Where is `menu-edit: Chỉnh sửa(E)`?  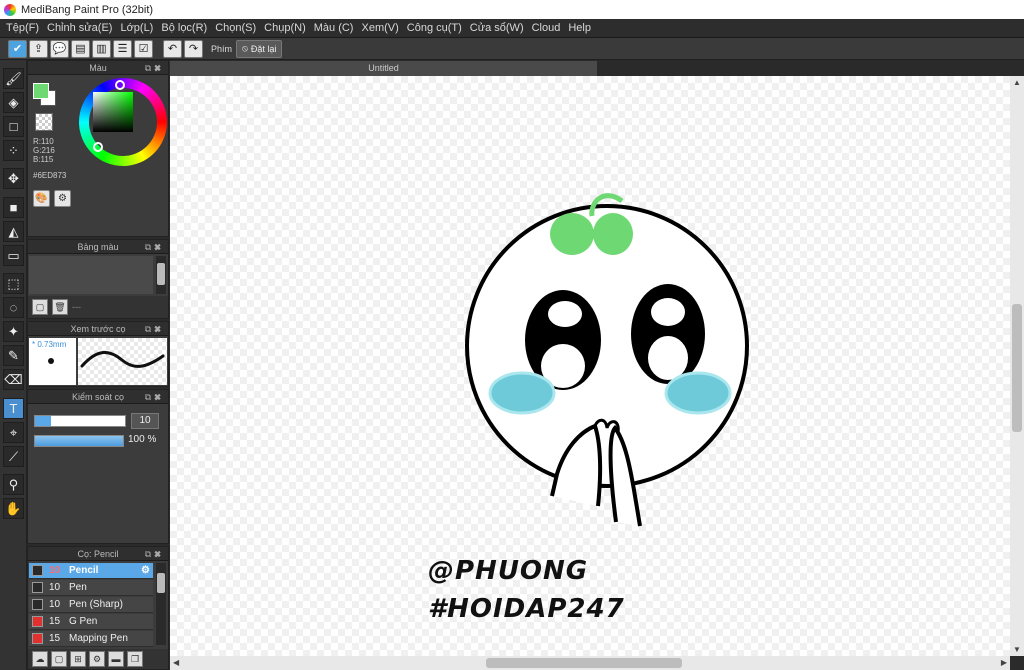
menu-edit: Chỉnh sửa(E) is located at coordinates (79, 28).